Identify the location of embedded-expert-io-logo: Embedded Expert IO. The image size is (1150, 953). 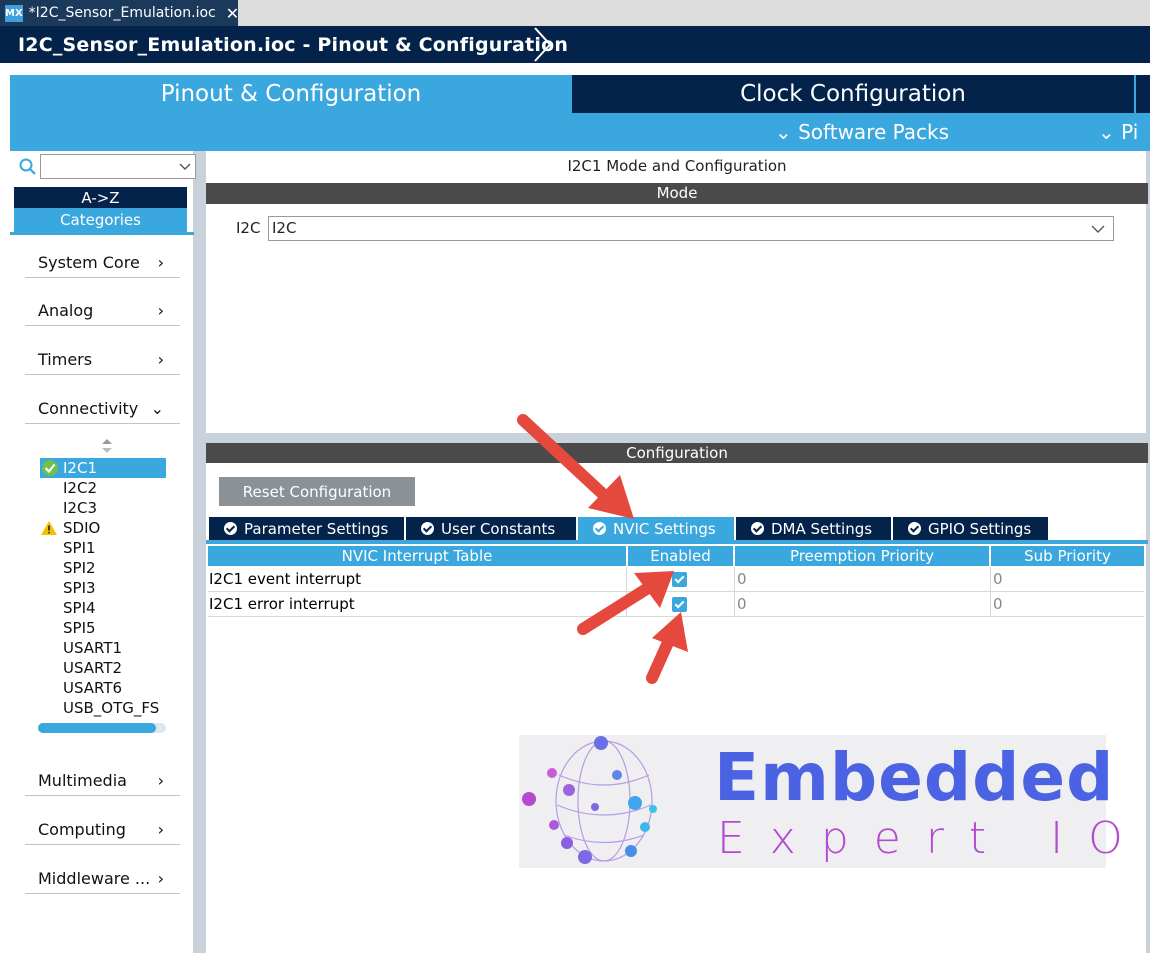
(821, 801).